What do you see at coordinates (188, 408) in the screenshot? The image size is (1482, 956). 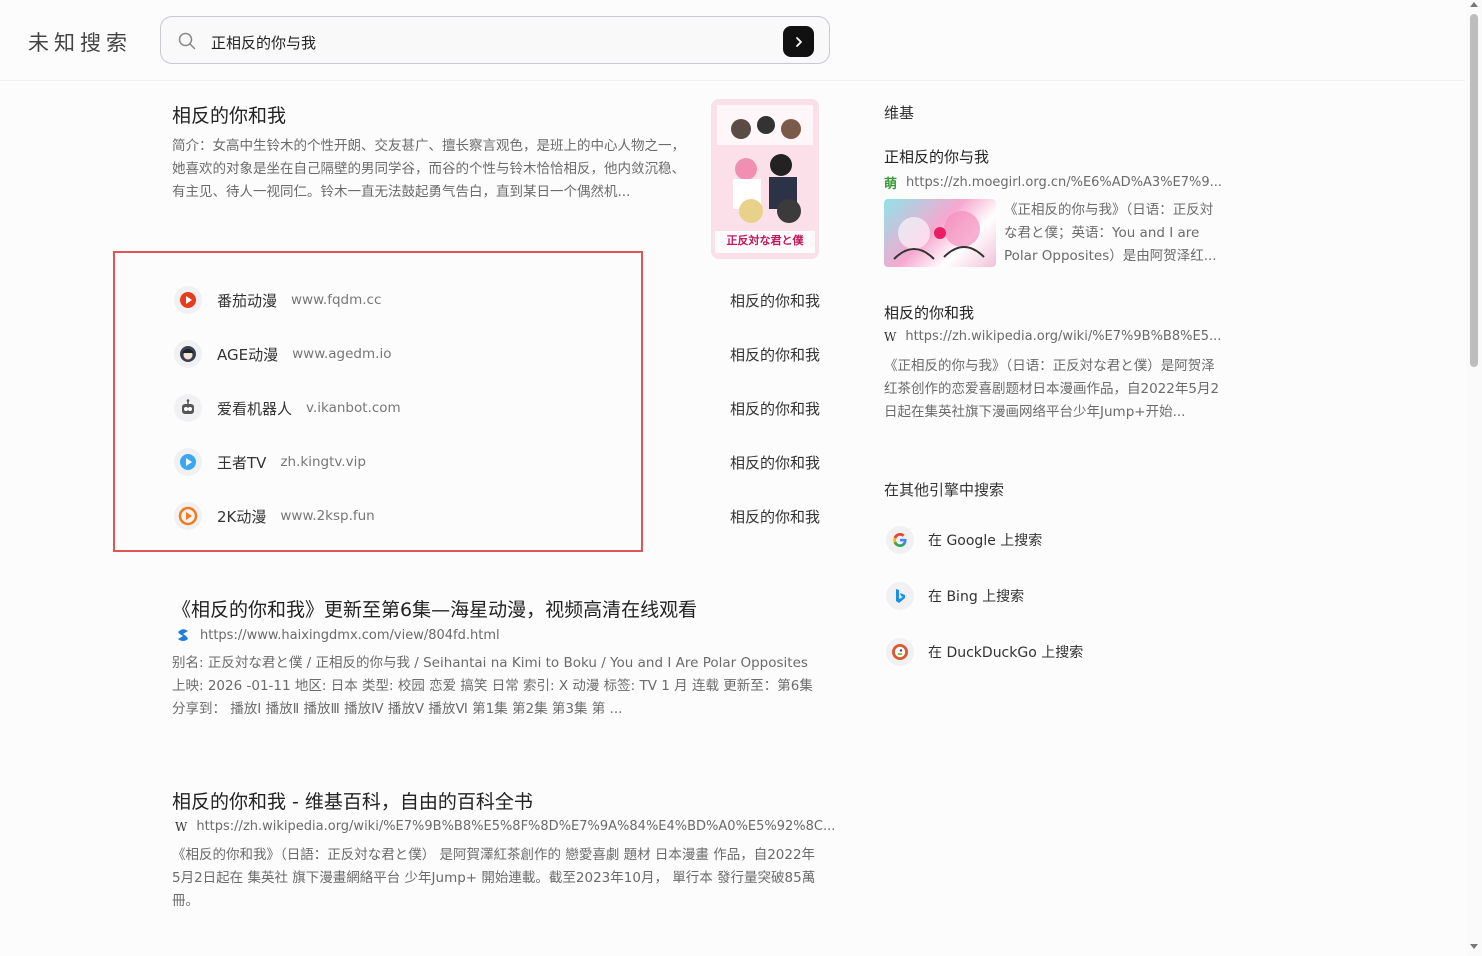 I see `robot-icon` at bounding box center [188, 408].